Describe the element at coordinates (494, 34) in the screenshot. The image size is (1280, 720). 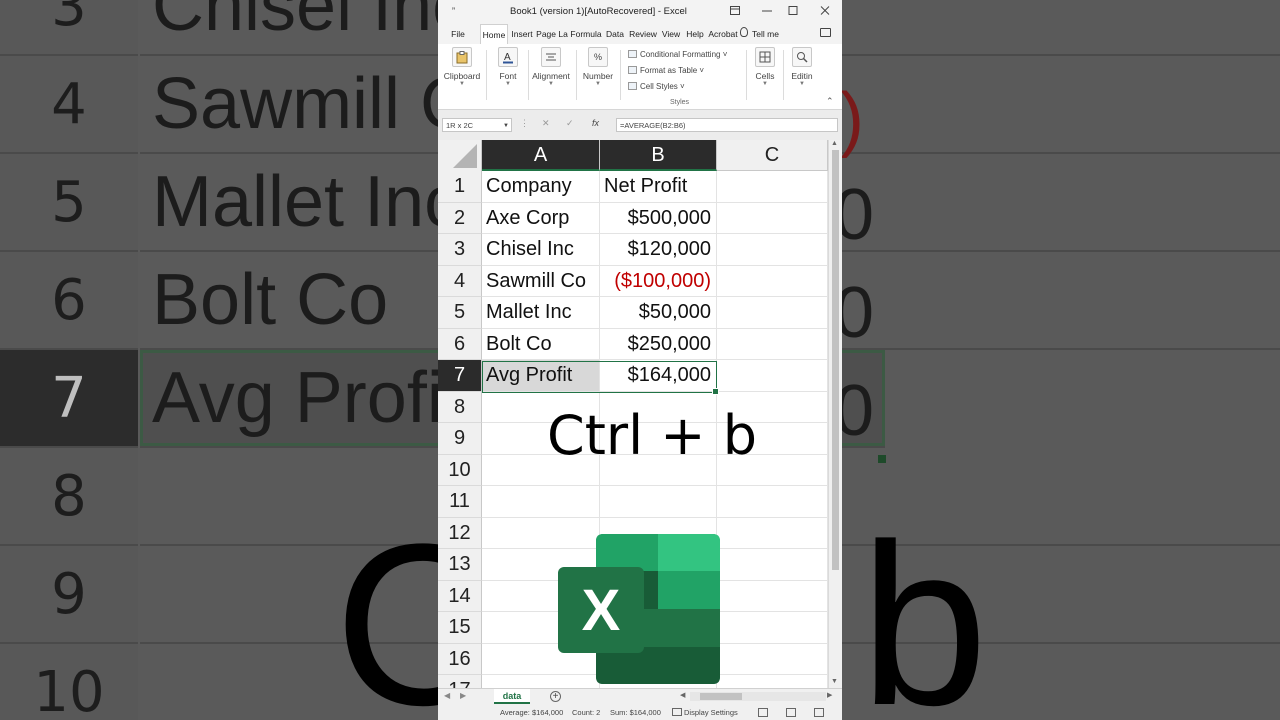
I see `tab-home: Home` at that location.